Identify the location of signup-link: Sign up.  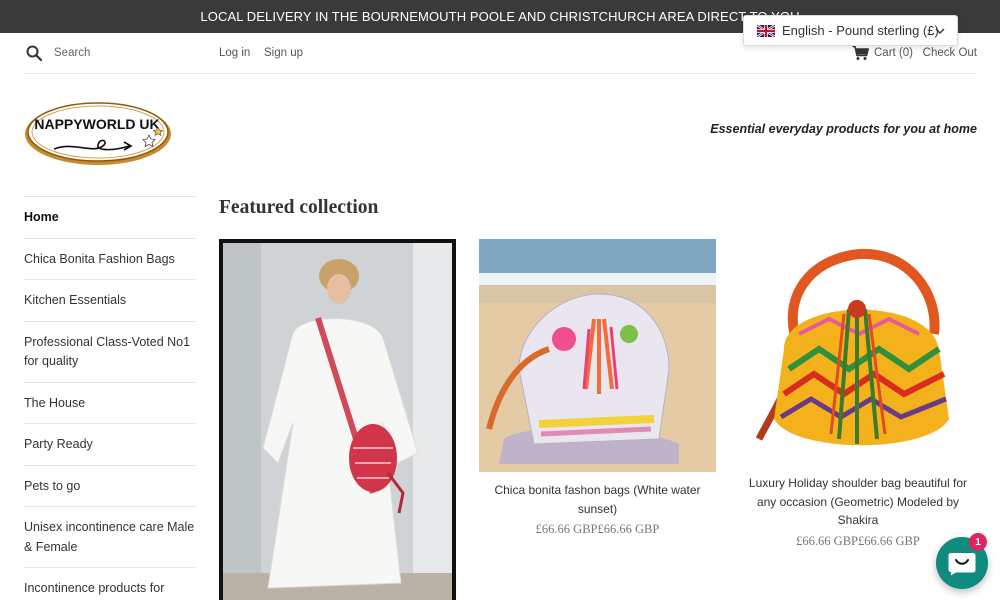
(283, 53).